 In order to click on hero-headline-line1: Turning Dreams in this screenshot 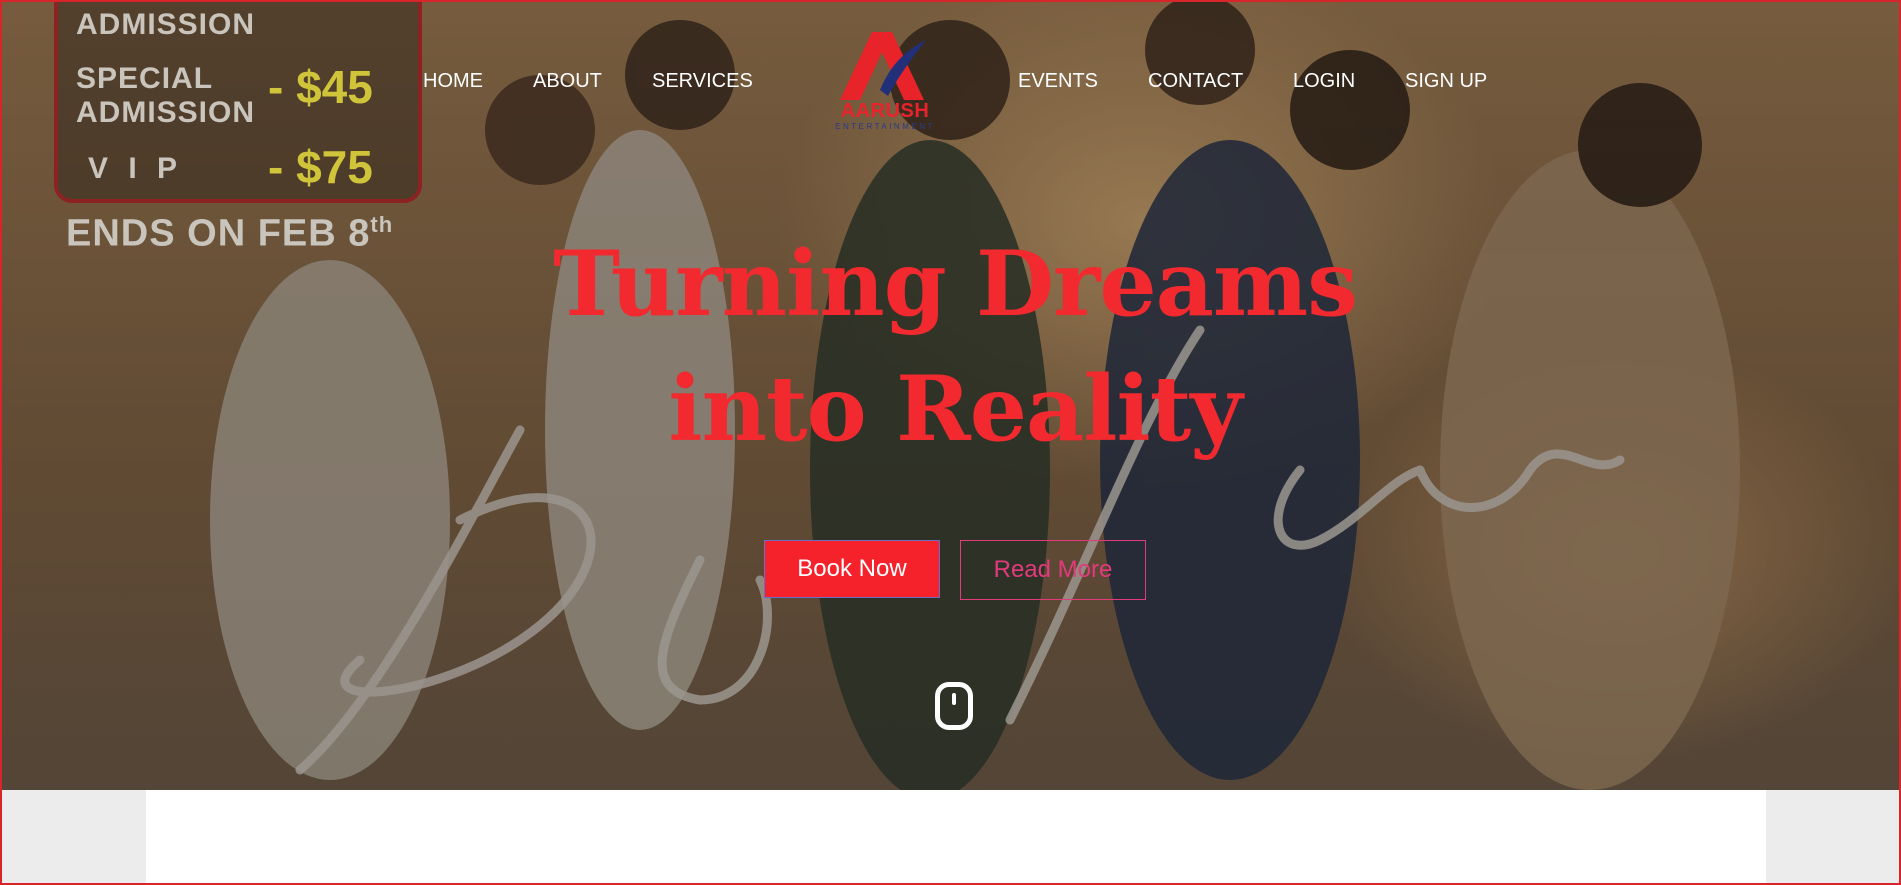, I will do `click(955, 284)`.